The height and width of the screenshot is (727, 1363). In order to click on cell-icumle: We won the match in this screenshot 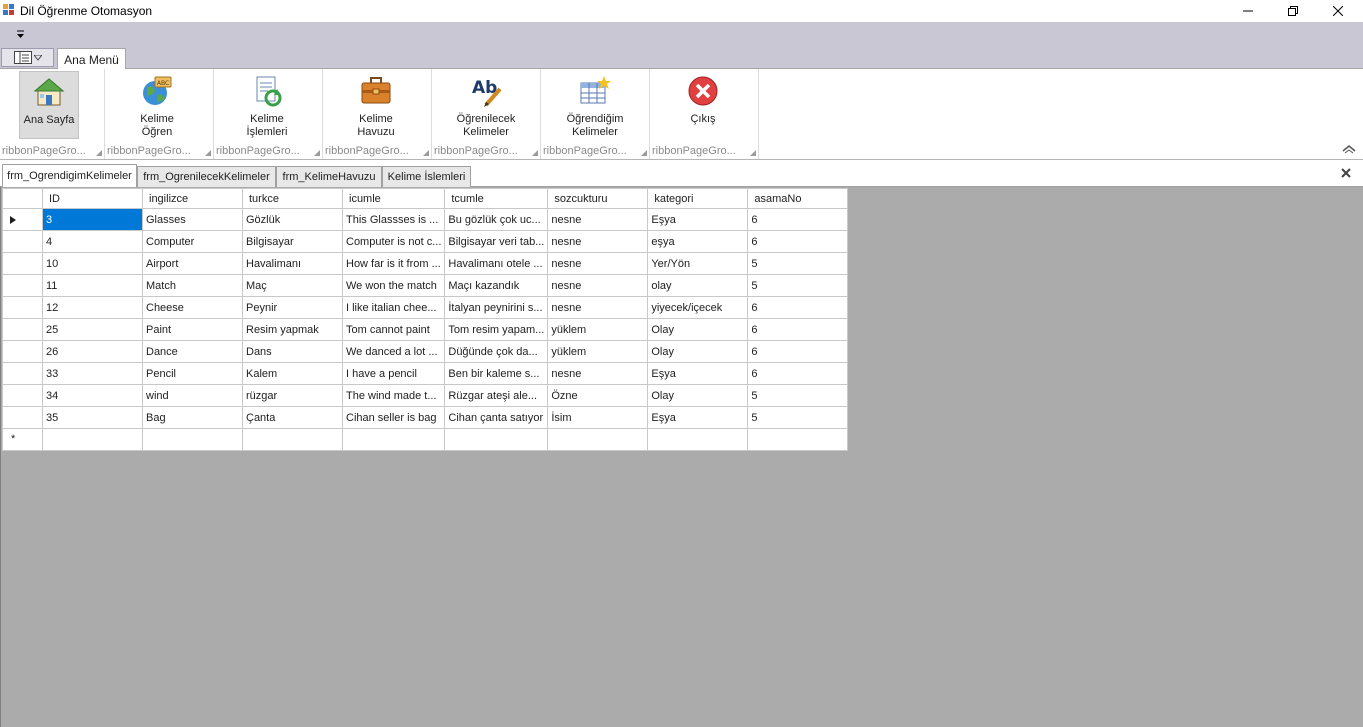, I will do `click(393, 285)`.